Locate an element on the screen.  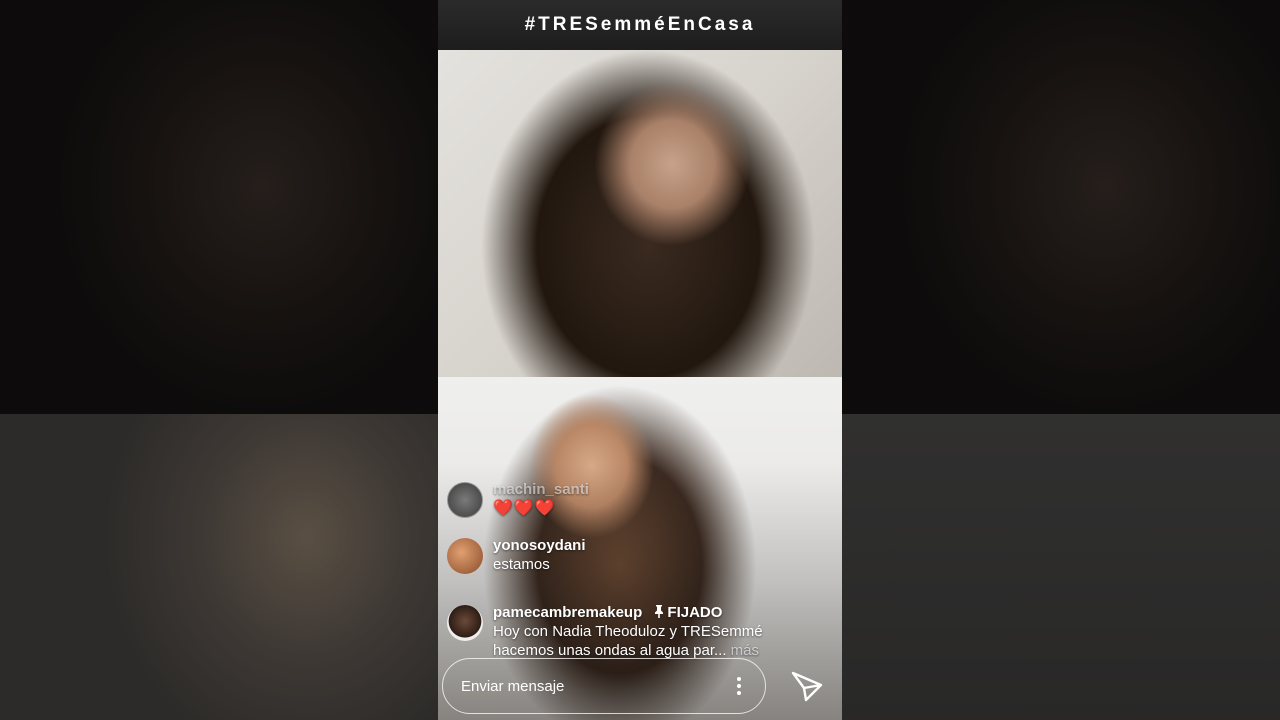
hashtag-banner: #TRESemméEnCasa is located at coordinates (640, 25).